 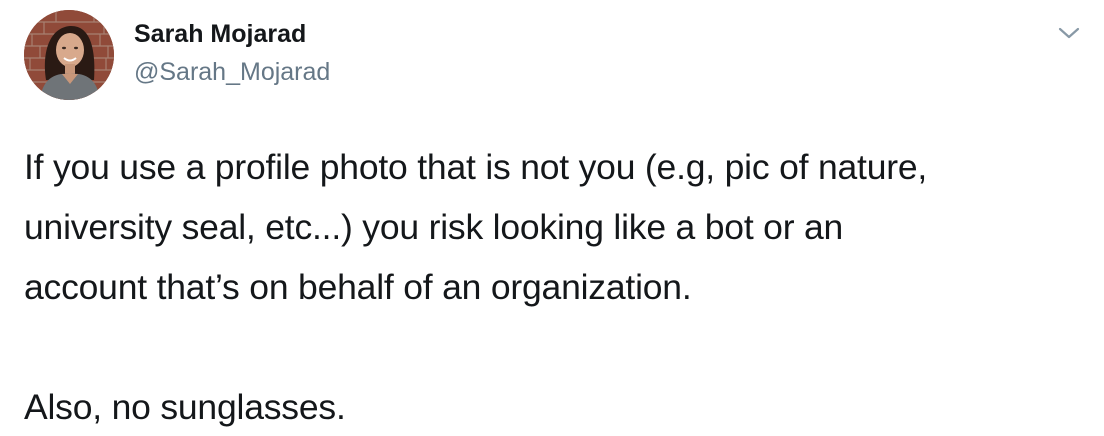 What do you see at coordinates (185, 407) in the screenshot?
I see `tweet-text-second-paragraph: Also, no sunglasses.` at bounding box center [185, 407].